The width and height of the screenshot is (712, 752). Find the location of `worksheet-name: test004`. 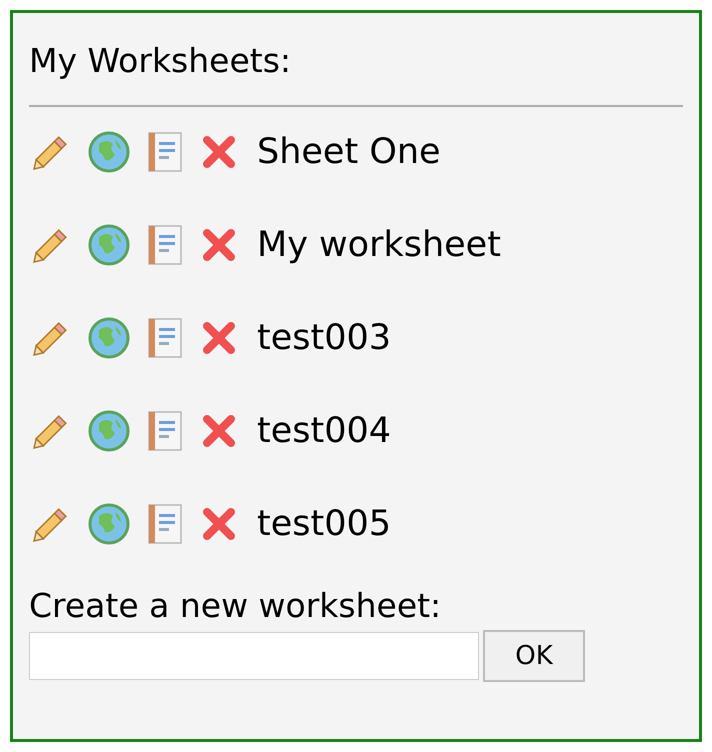

worksheet-name: test004 is located at coordinates (324, 430).